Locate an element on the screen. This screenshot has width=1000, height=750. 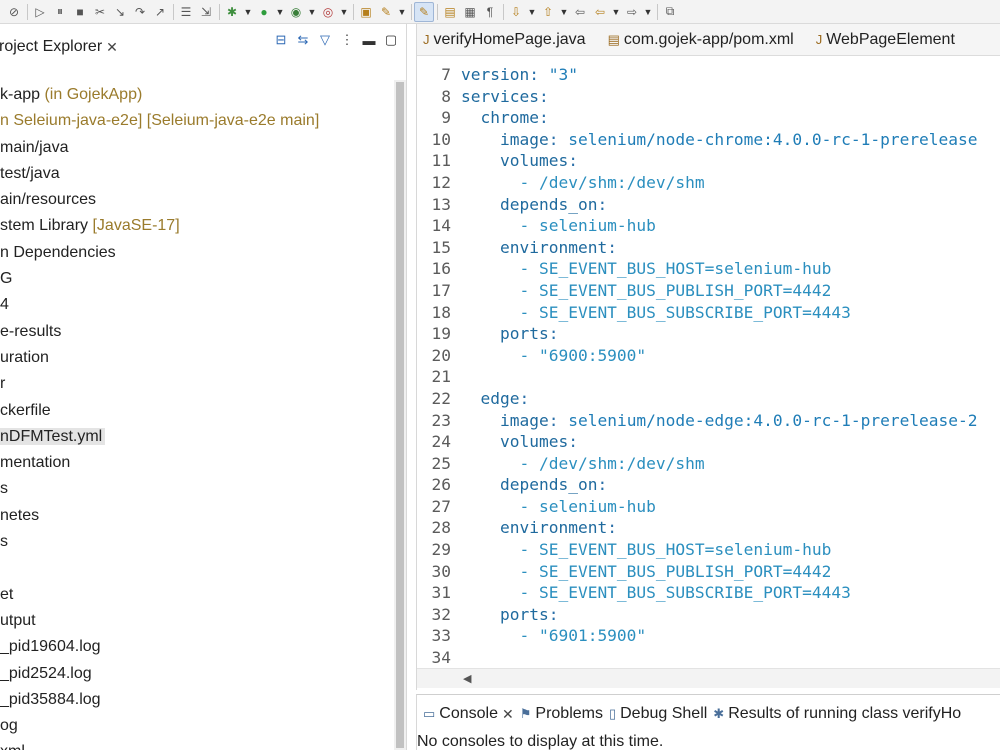
debug-icon: ✱ is located at coordinates (232, 12).